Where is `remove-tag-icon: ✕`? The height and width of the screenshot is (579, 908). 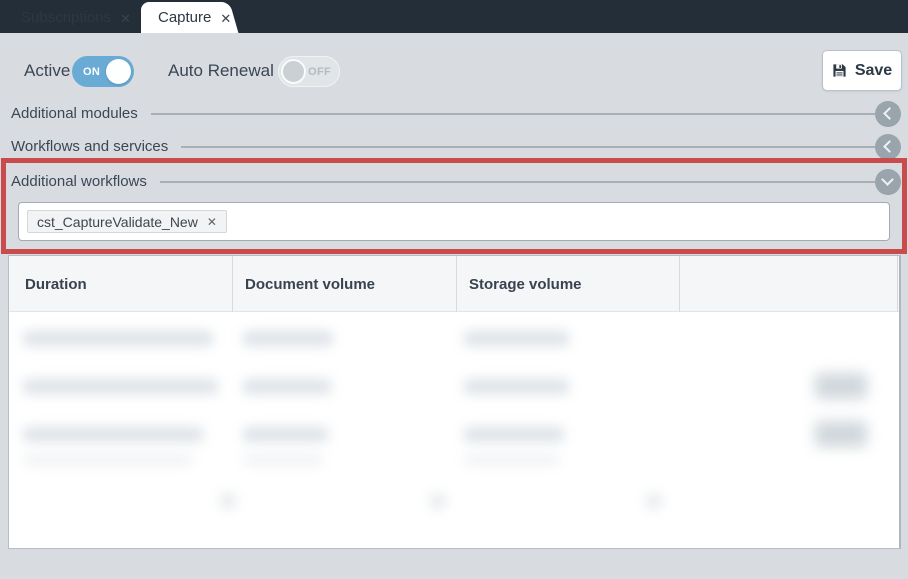 remove-tag-icon: ✕ is located at coordinates (212, 222).